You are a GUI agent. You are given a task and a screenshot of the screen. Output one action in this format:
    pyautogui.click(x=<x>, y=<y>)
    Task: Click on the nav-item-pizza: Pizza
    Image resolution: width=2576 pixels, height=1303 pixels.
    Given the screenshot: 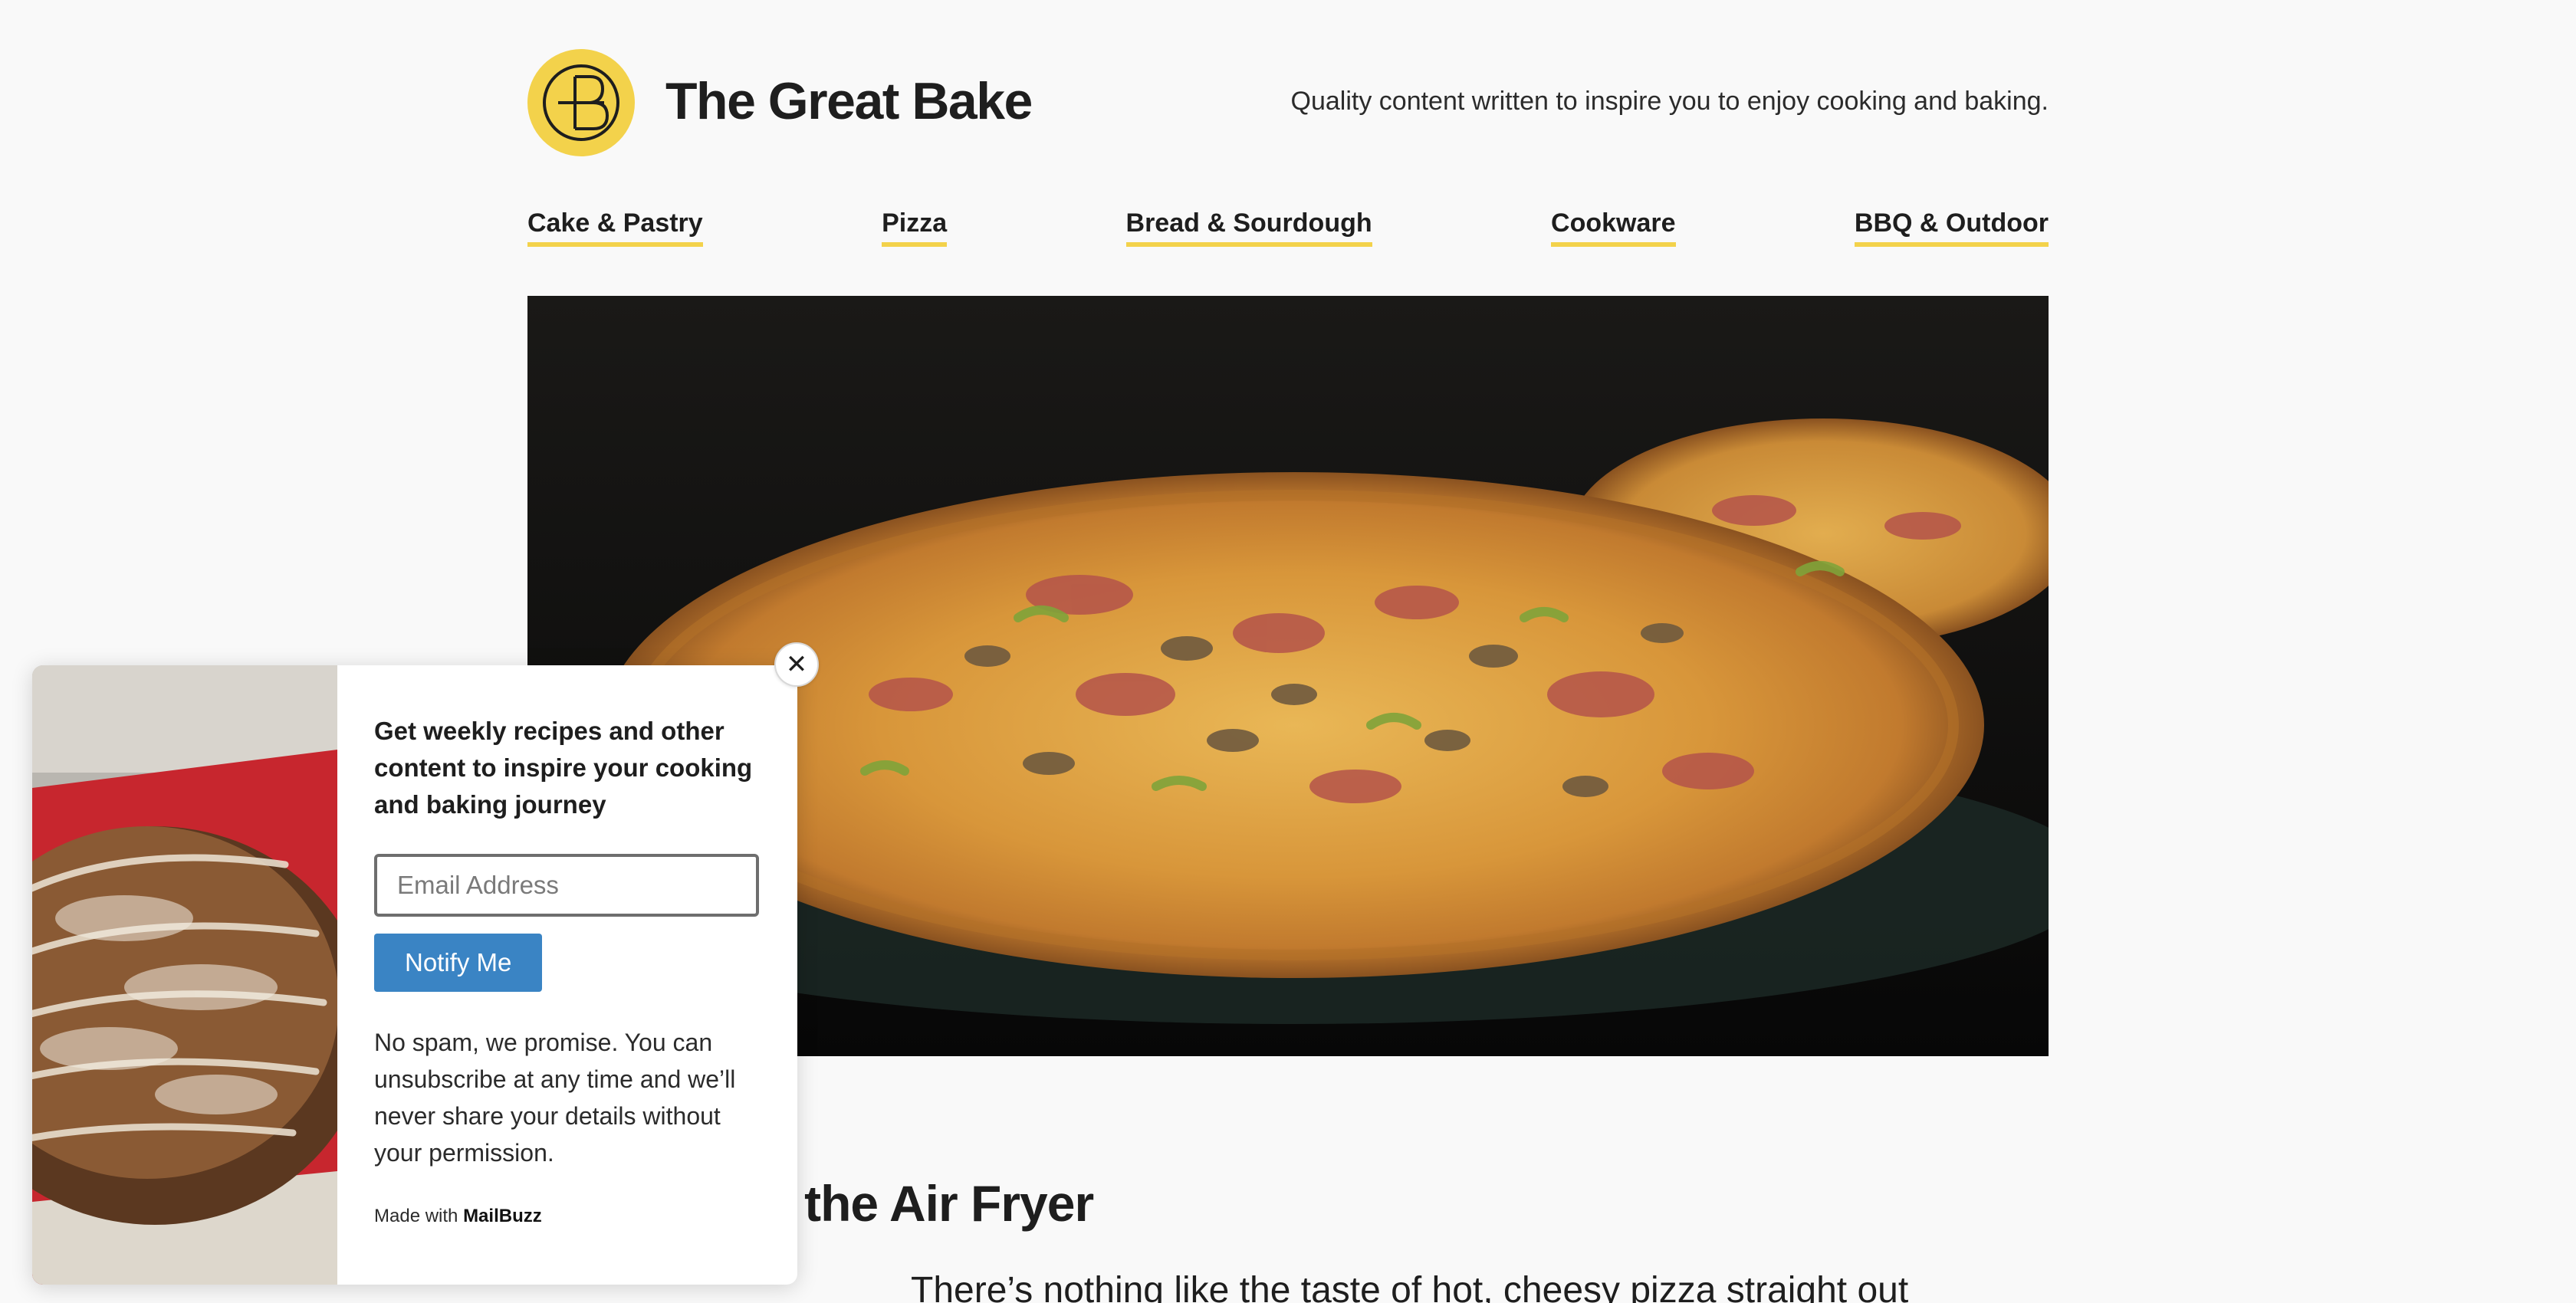 What is the action you would take?
    pyautogui.click(x=915, y=226)
    